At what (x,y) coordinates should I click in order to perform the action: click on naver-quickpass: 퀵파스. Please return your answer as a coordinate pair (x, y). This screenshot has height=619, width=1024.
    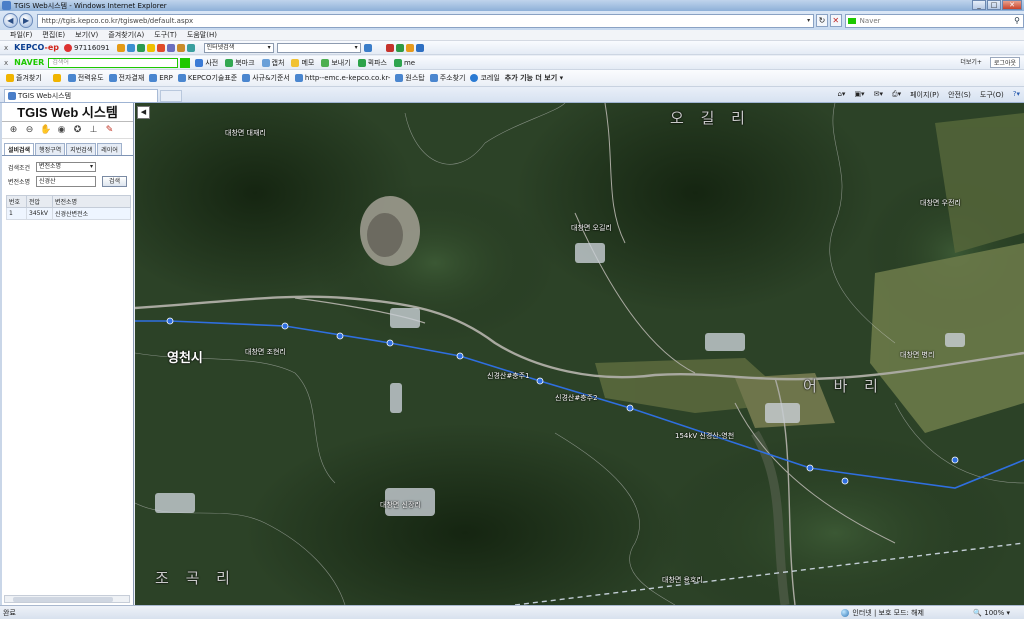
    Looking at the image, I should click on (372, 63).